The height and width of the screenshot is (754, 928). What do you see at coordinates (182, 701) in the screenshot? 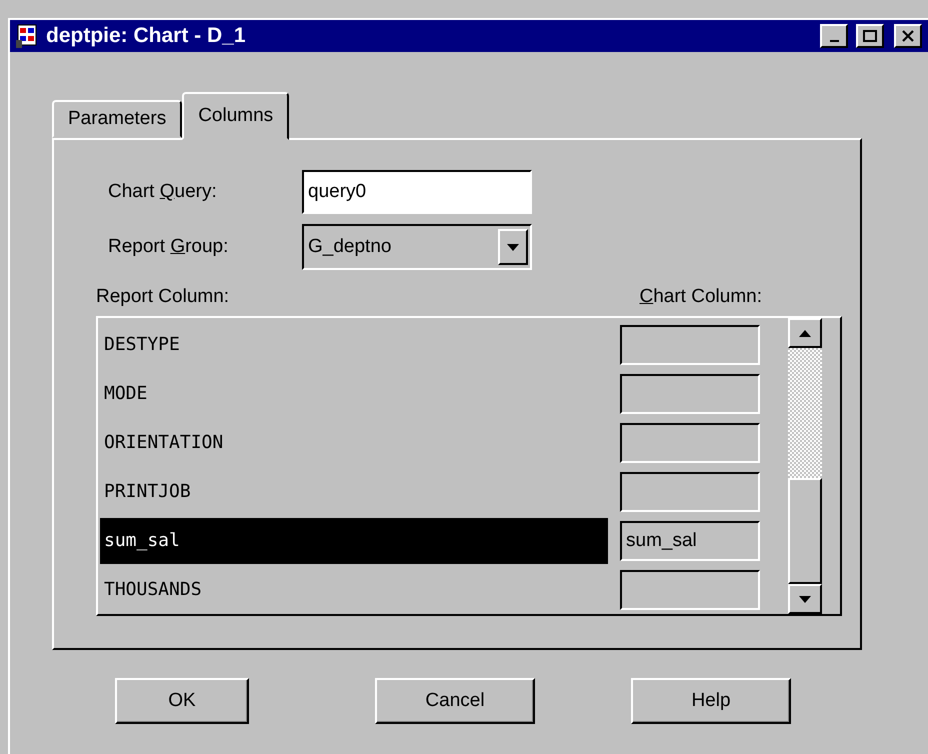
I see `dialog-button: OK` at bounding box center [182, 701].